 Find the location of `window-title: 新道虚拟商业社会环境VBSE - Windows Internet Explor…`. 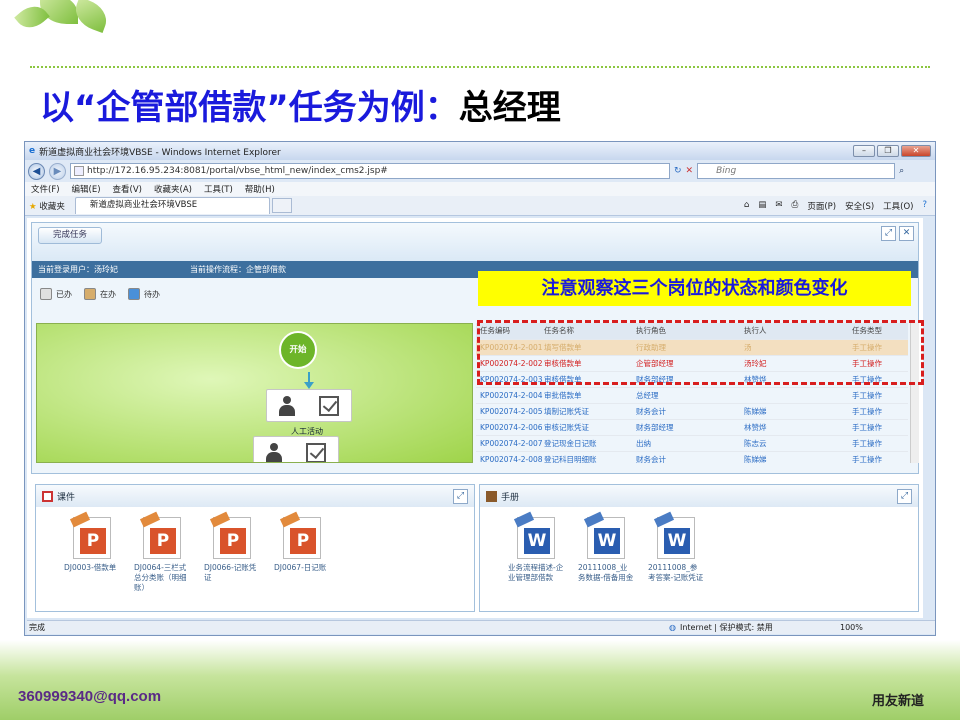

window-title: 新道虚拟商业社会环境VBSE - Windows Internet Explor… is located at coordinates (160, 152).